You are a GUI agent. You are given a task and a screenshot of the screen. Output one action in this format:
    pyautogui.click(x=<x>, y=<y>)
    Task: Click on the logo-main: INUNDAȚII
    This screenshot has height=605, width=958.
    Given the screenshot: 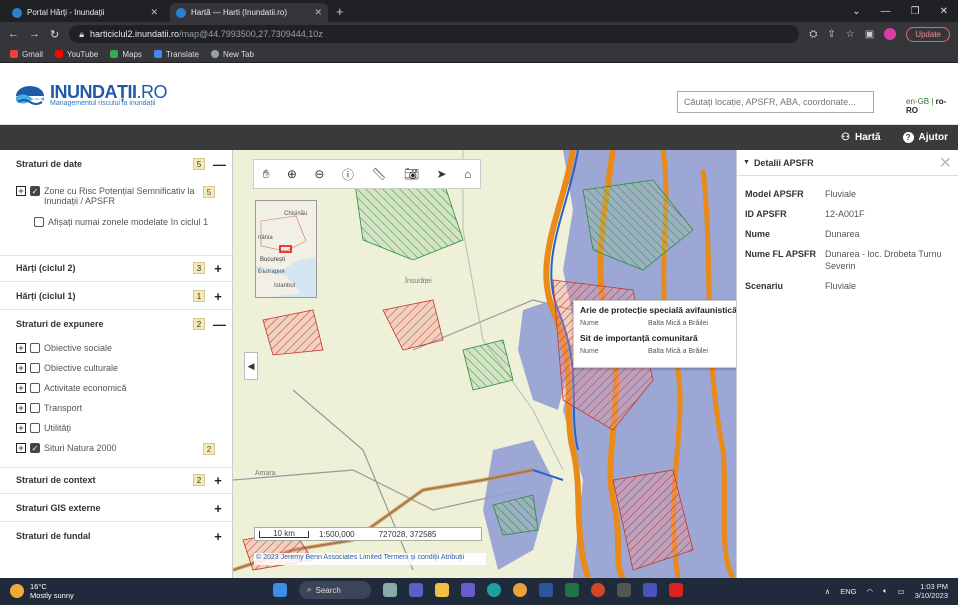 What is the action you would take?
    pyautogui.click(x=93, y=92)
    